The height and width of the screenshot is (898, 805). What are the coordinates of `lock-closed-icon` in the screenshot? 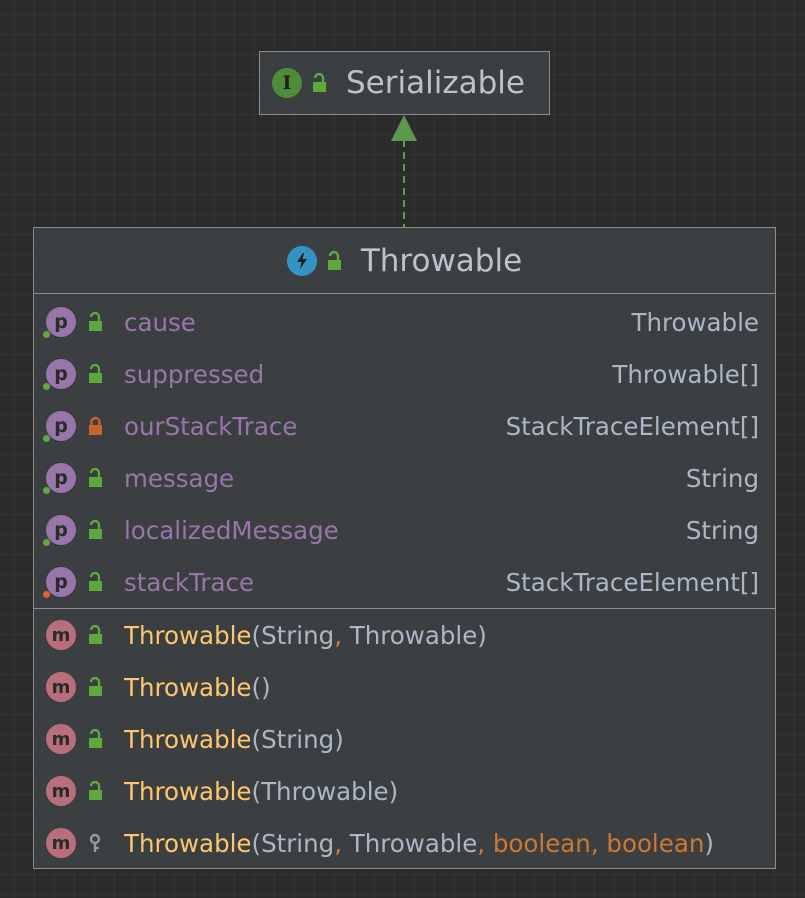 It's located at (95, 426).